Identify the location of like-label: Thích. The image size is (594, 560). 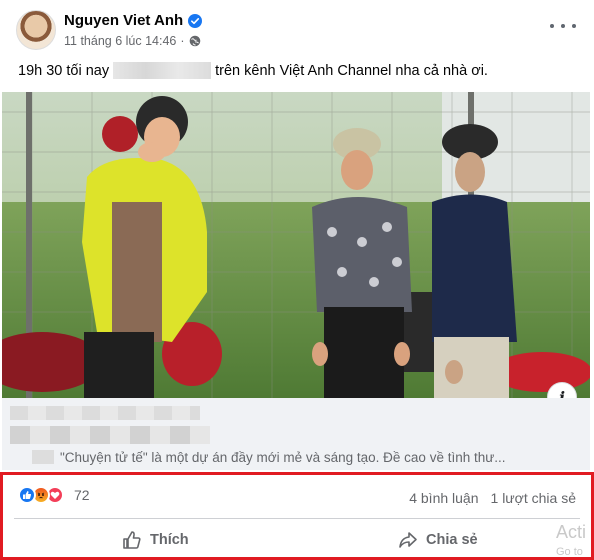
(169, 540).